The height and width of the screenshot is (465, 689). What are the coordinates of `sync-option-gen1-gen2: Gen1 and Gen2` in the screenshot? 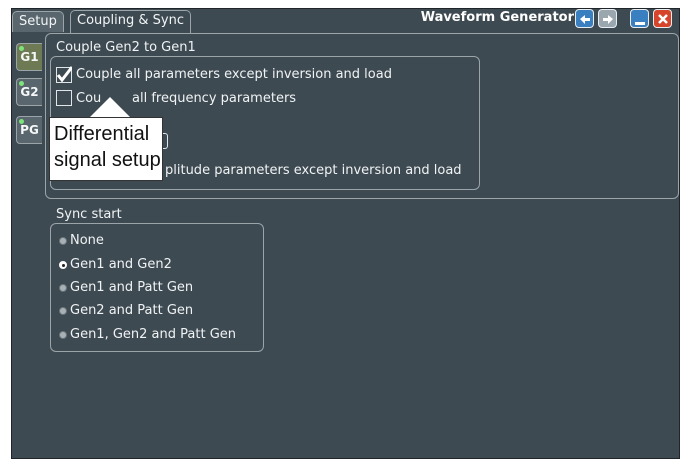 It's located at (121, 265).